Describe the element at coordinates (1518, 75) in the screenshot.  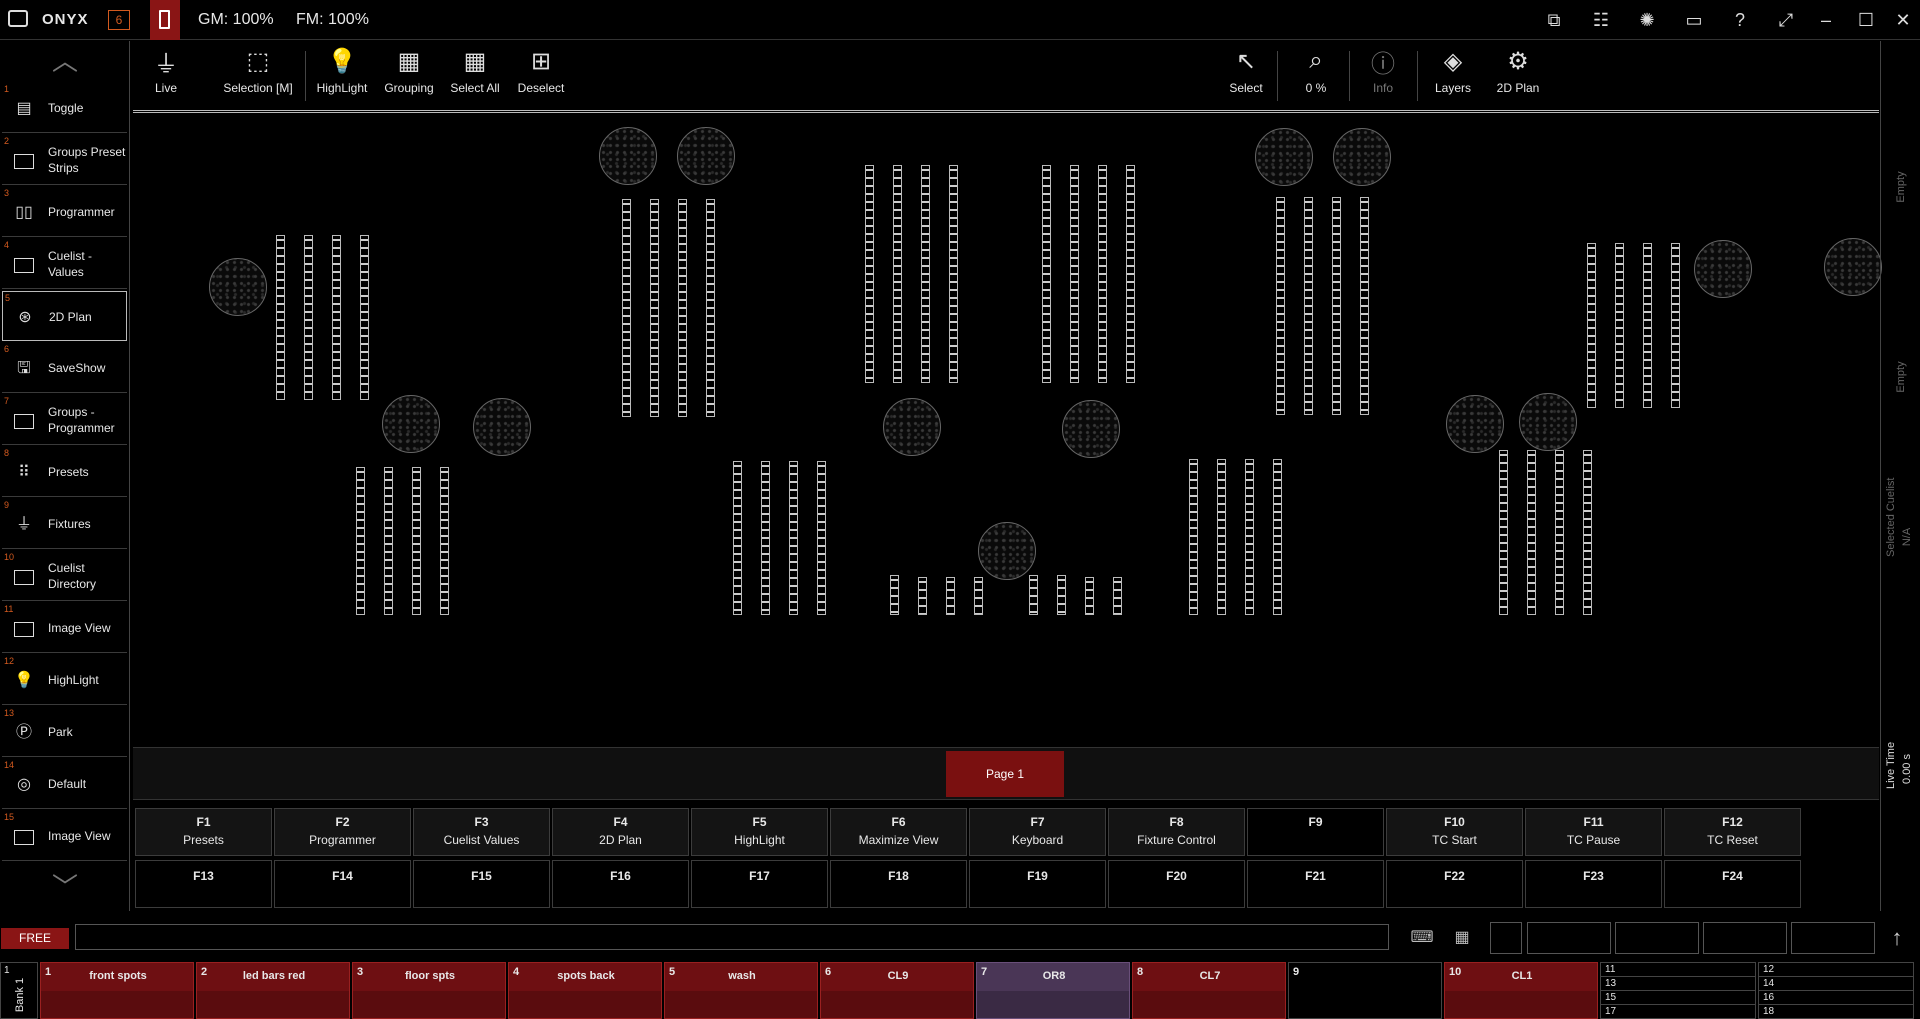
I see `plan-settings-button: ⚙ 2D Plan` at that location.